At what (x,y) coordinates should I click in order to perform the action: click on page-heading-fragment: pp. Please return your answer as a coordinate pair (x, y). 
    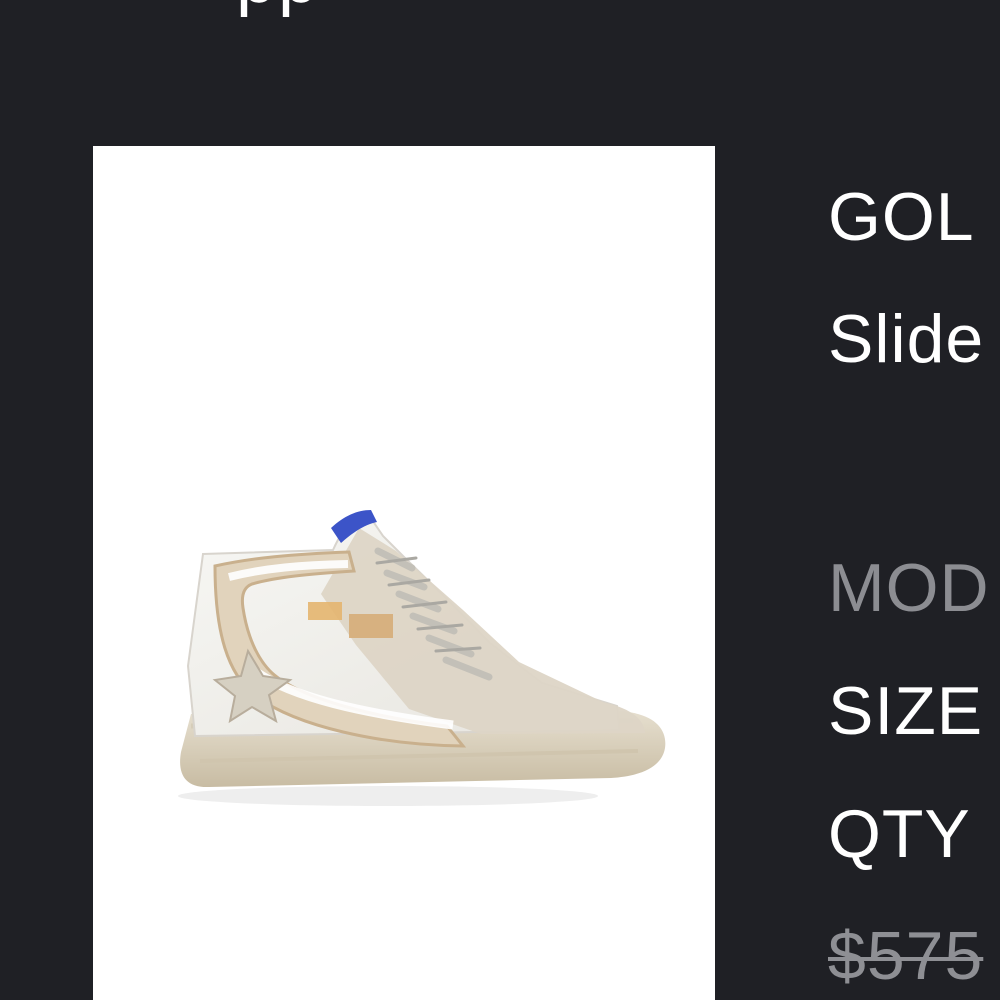
    Looking at the image, I should click on (278, 7).